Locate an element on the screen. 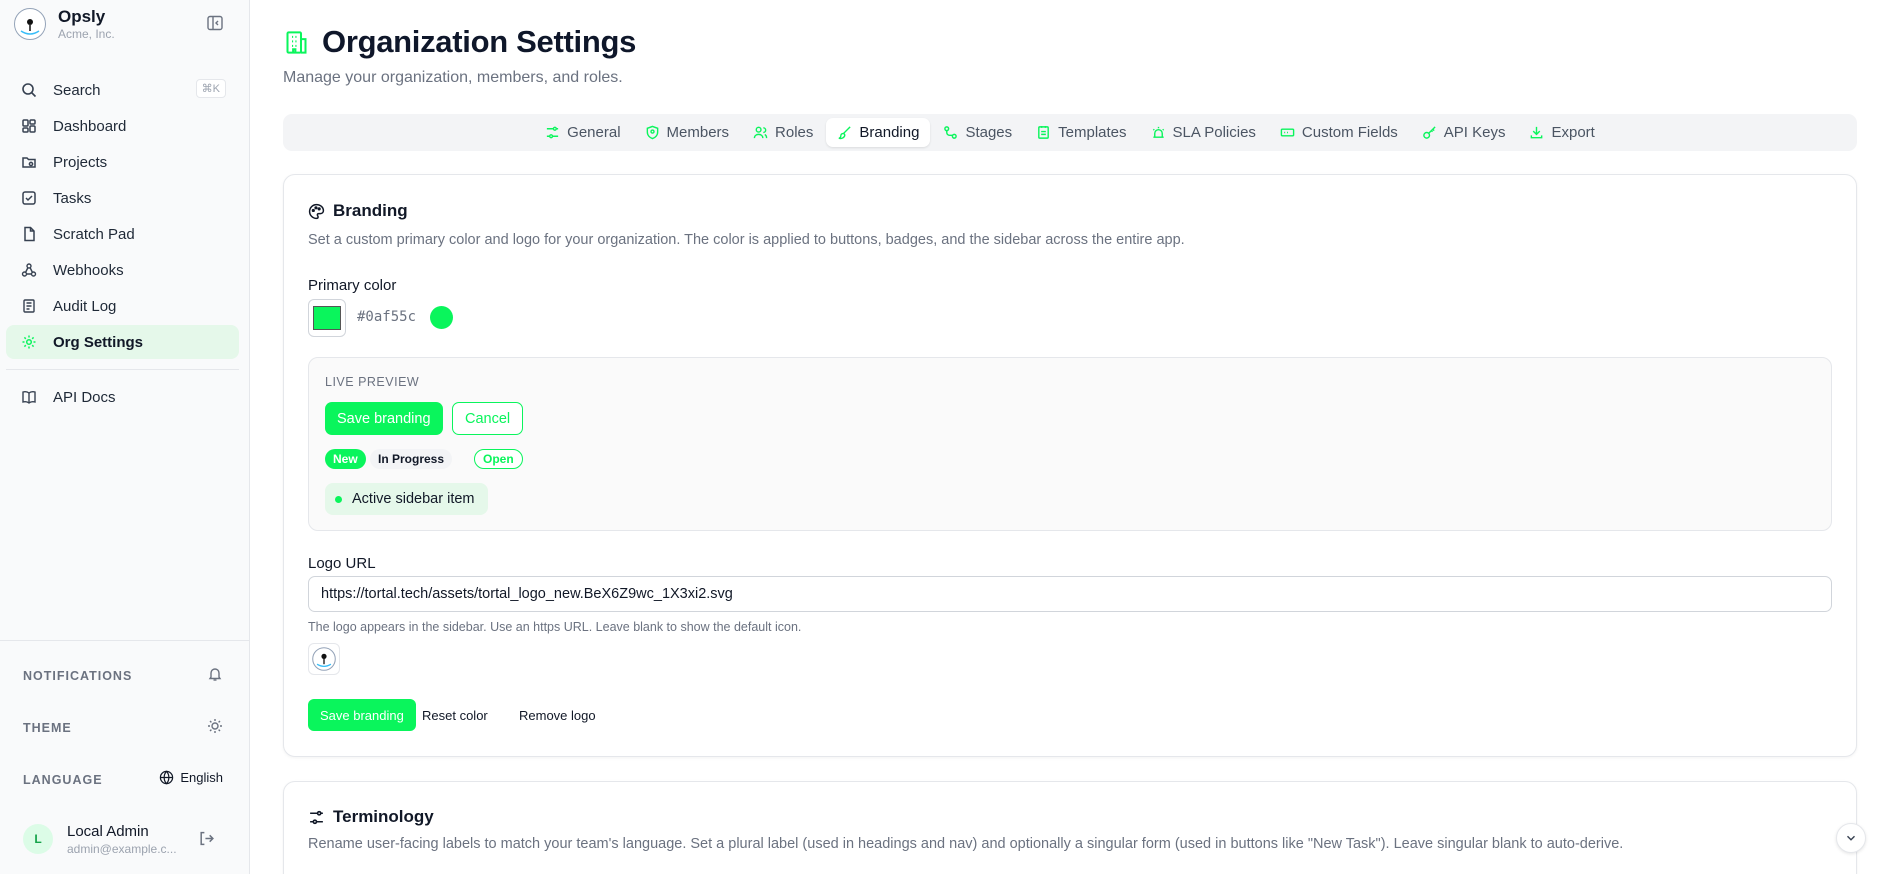 This screenshot has height=874, width=1888. tab-label: Templates is located at coordinates (1092, 132).